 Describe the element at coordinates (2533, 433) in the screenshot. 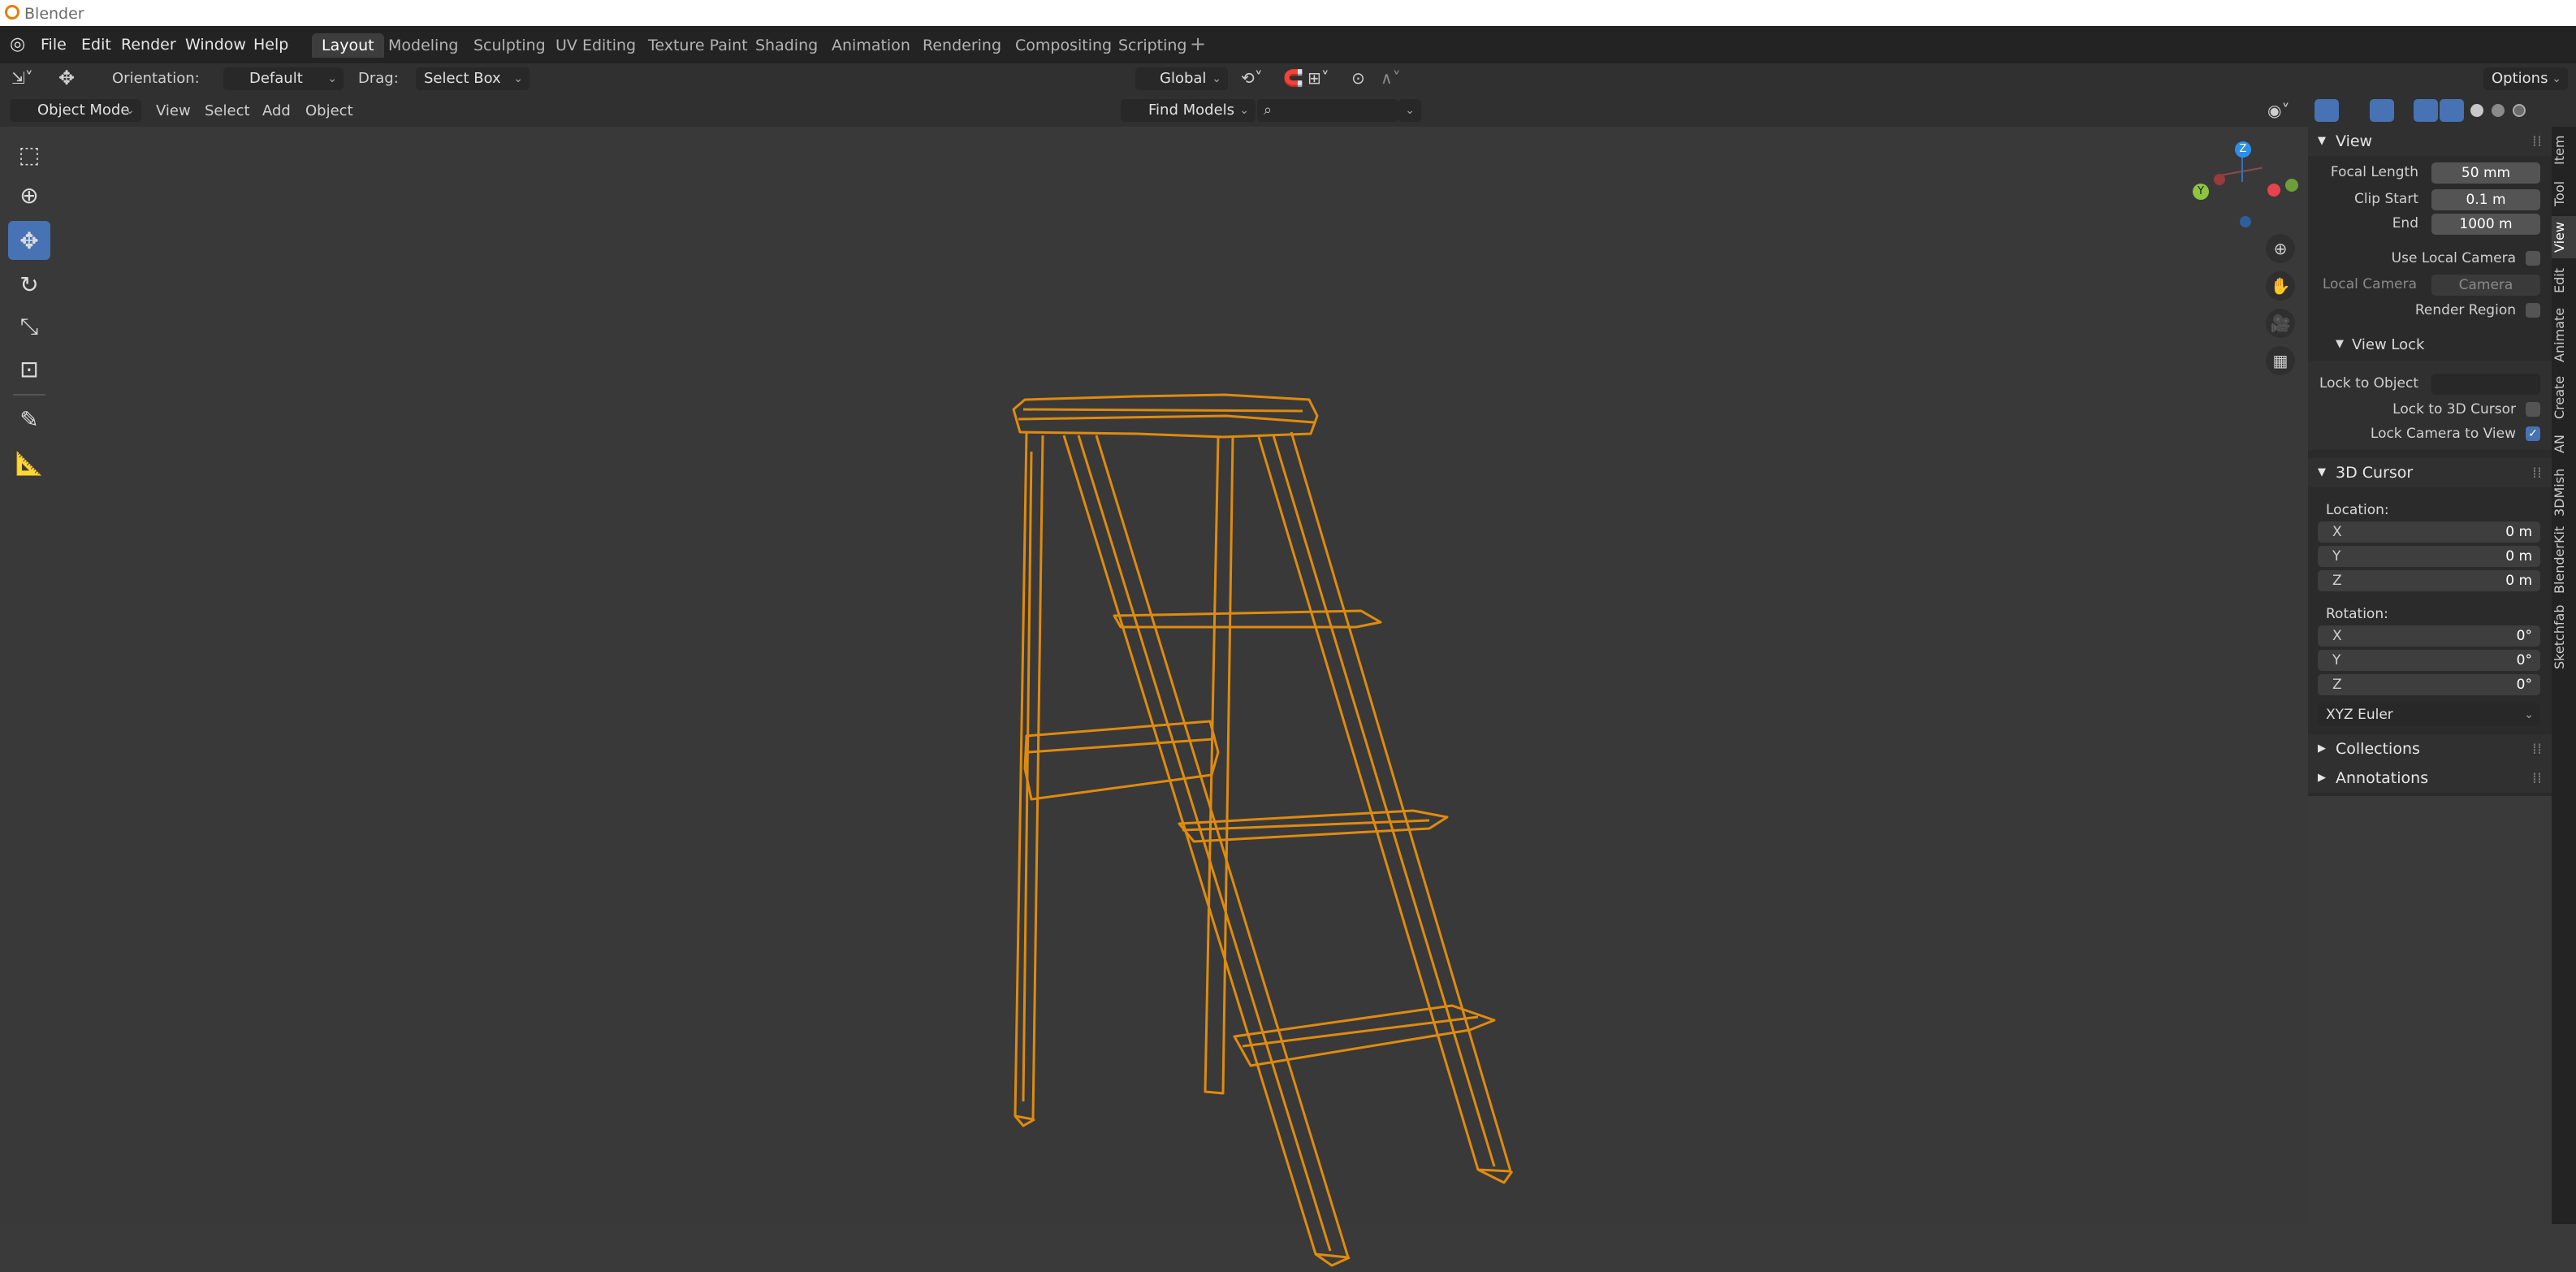

I see `lock-camera-to-view-checkbox: ✓` at that location.